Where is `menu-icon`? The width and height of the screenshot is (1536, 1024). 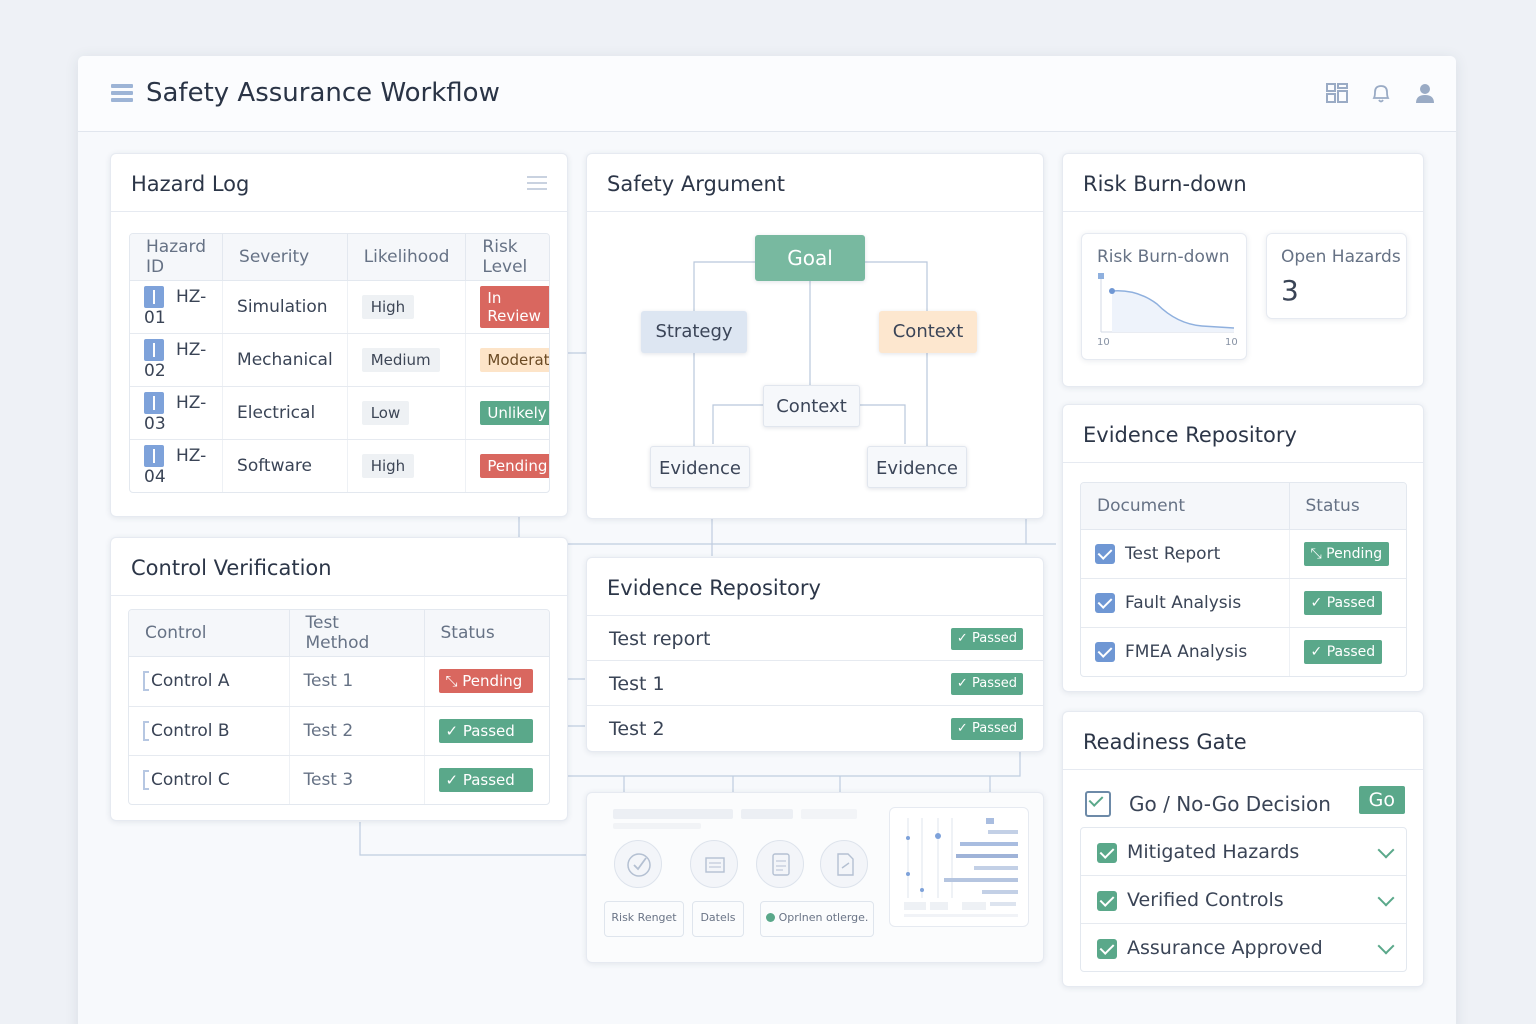 menu-icon is located at coordinates (537, 185).